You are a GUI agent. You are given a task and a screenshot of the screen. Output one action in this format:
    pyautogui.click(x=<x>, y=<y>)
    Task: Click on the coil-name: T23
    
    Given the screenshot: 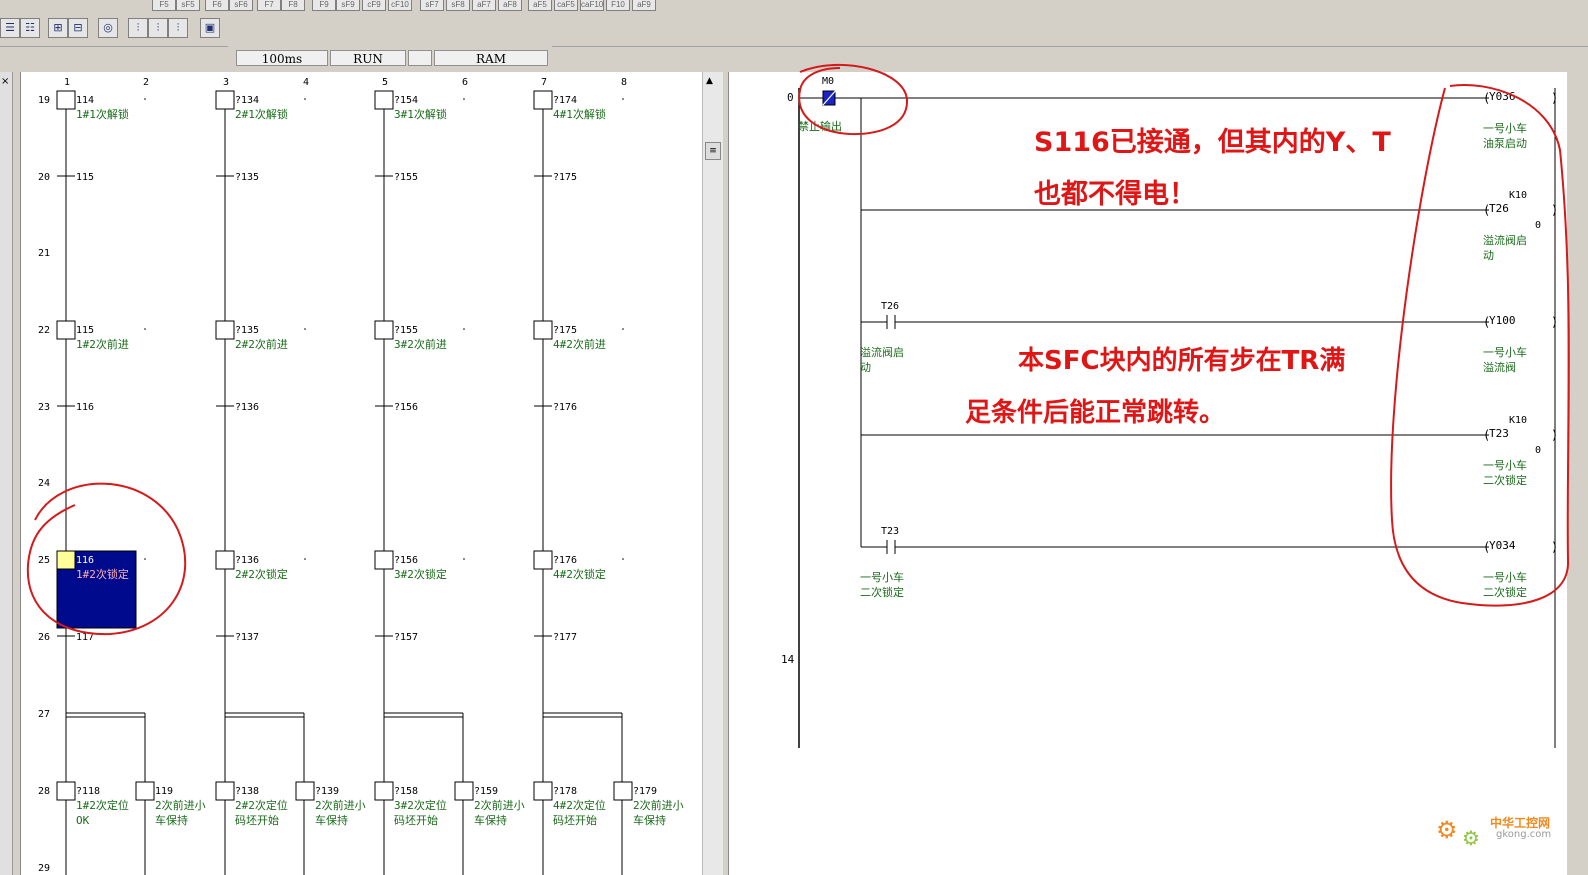 What is the action you would take?
    pyautogui.click(x=1499, y=433)
    